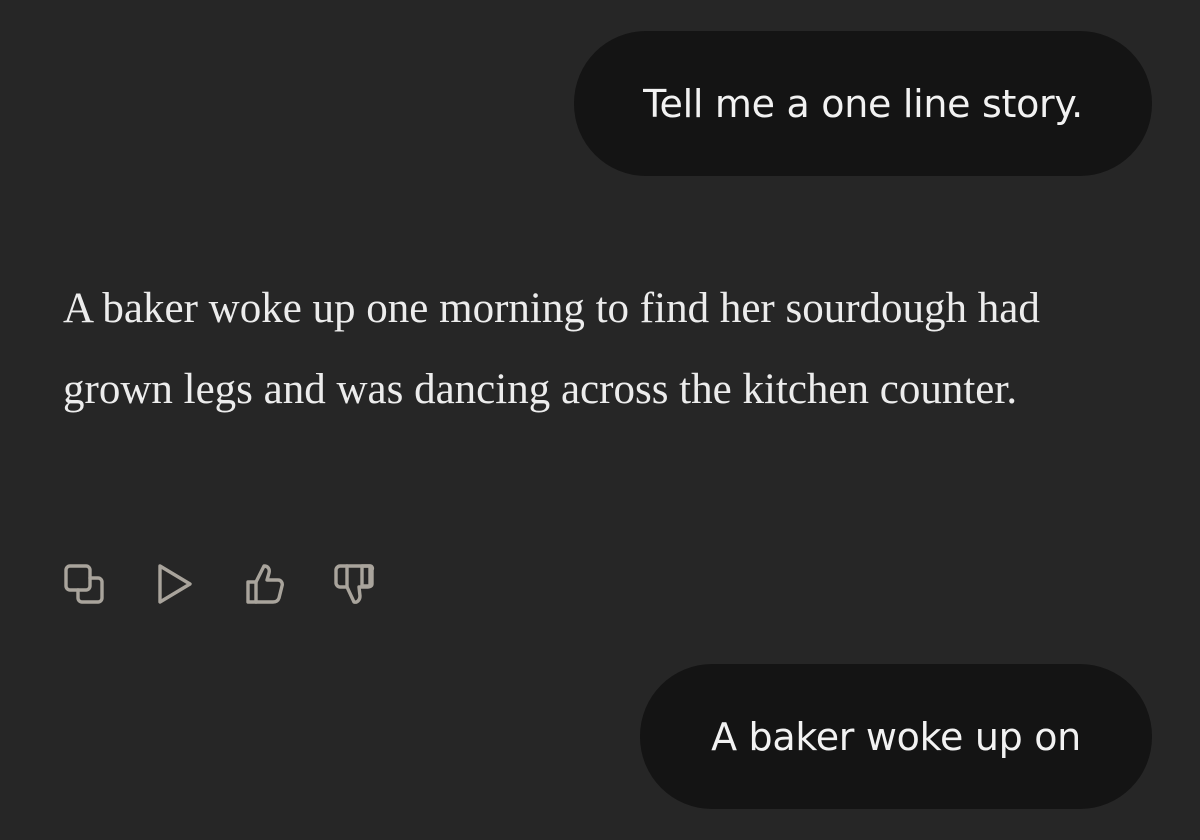 This screenshot has height=840, width=1200. I want to click on thumbs-up-button, so click(264, 586).